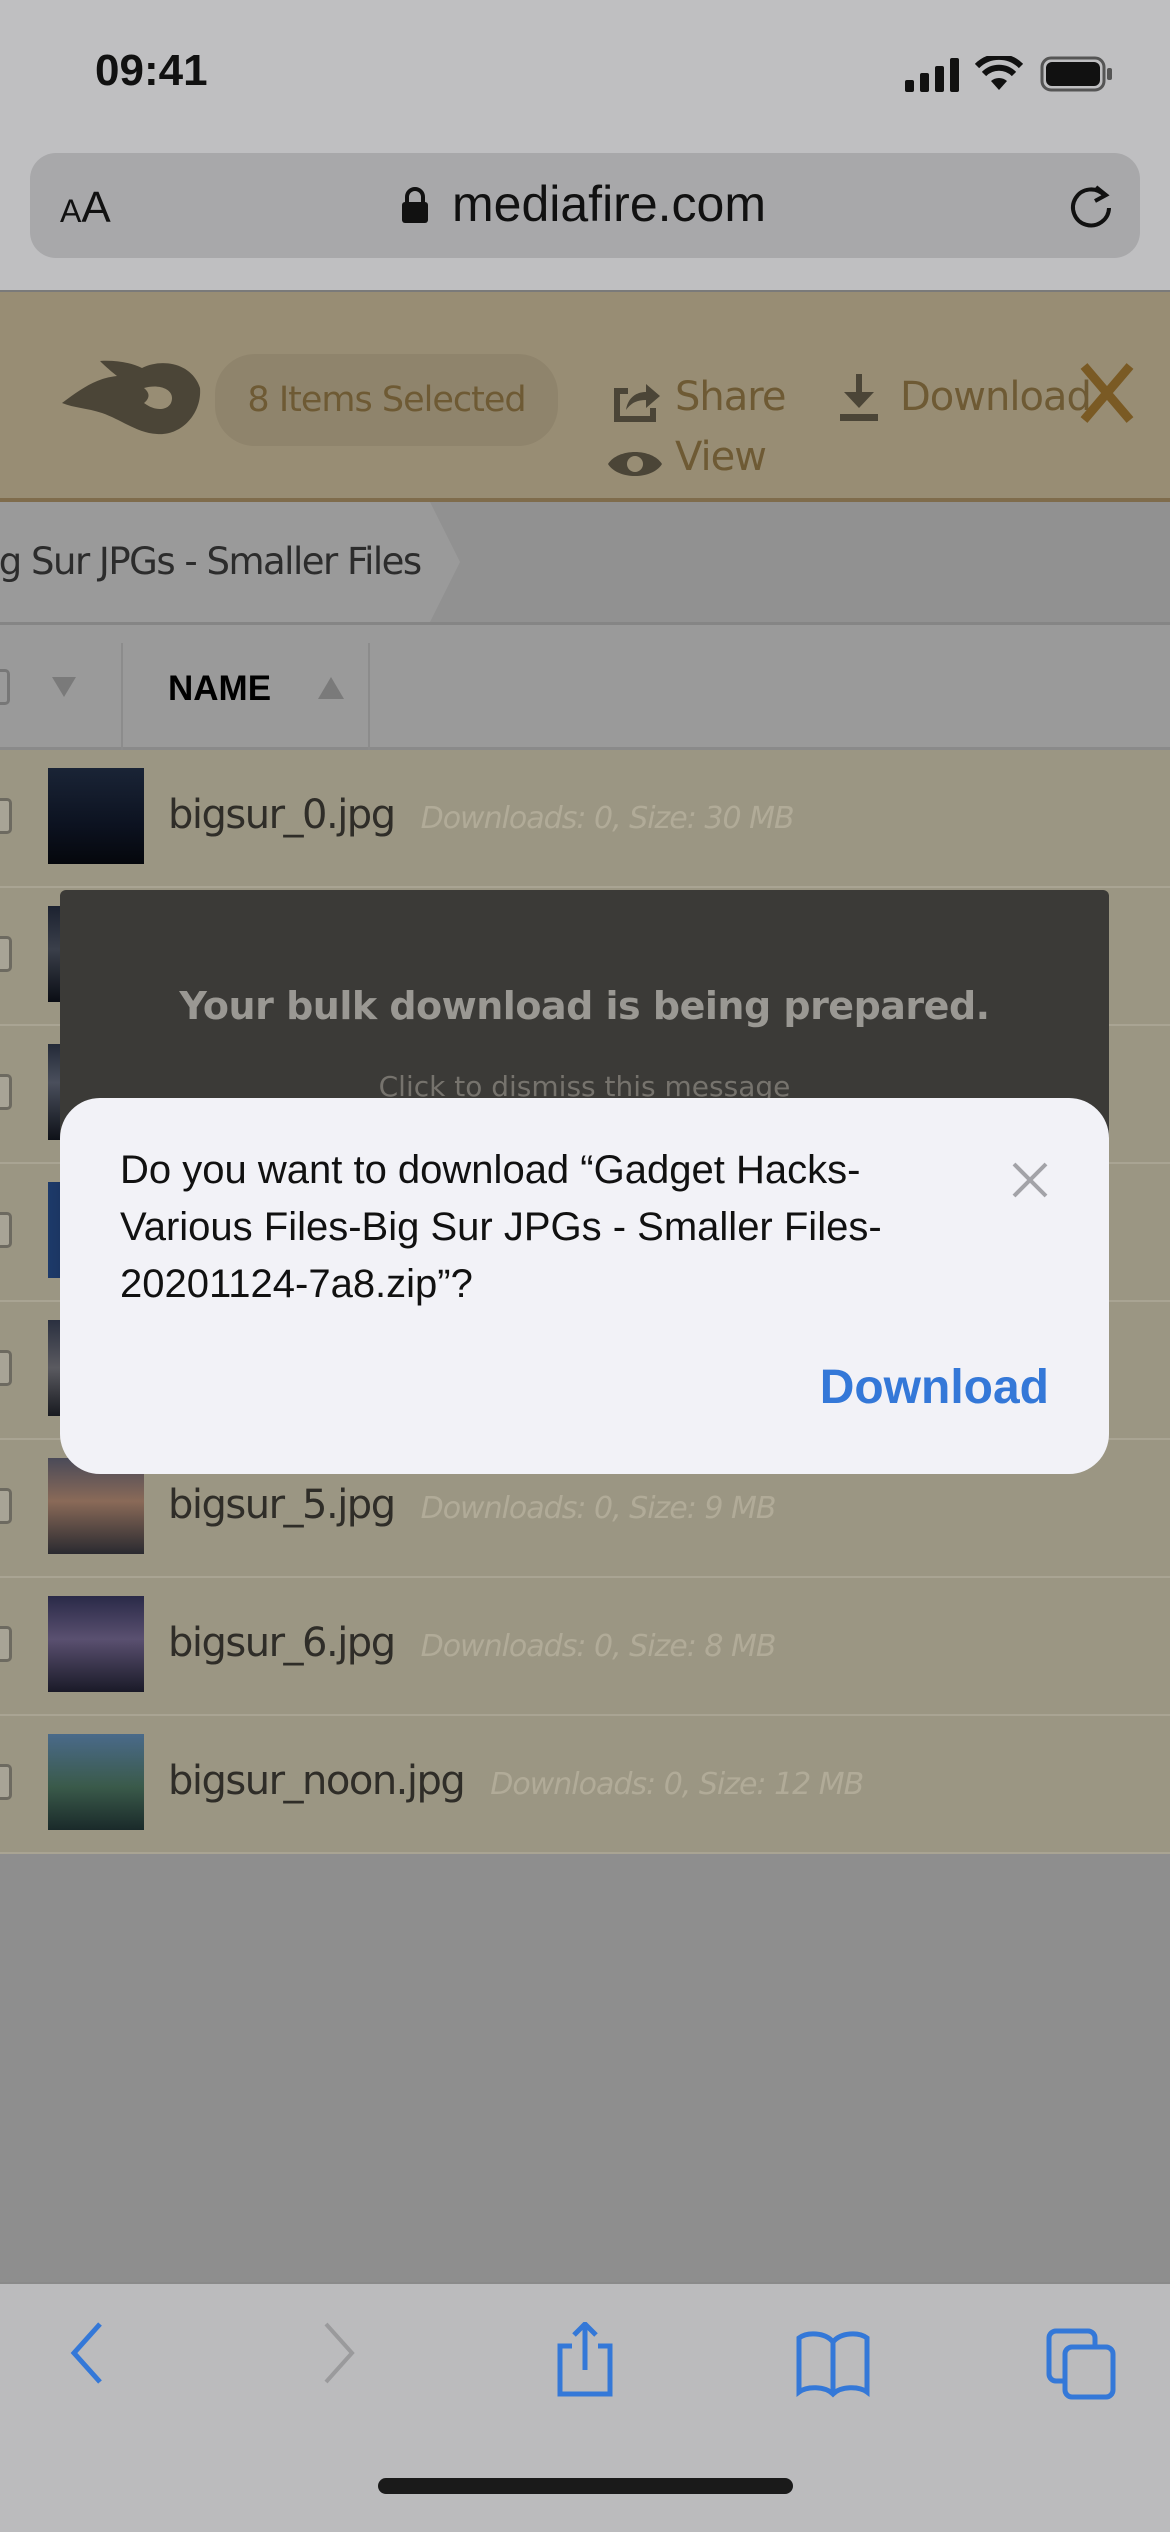 This screenshot has width=1170, height=2532. Describe the element at coordinates (999, 73) in the screenshot. I see `wifi-icon` at that location.